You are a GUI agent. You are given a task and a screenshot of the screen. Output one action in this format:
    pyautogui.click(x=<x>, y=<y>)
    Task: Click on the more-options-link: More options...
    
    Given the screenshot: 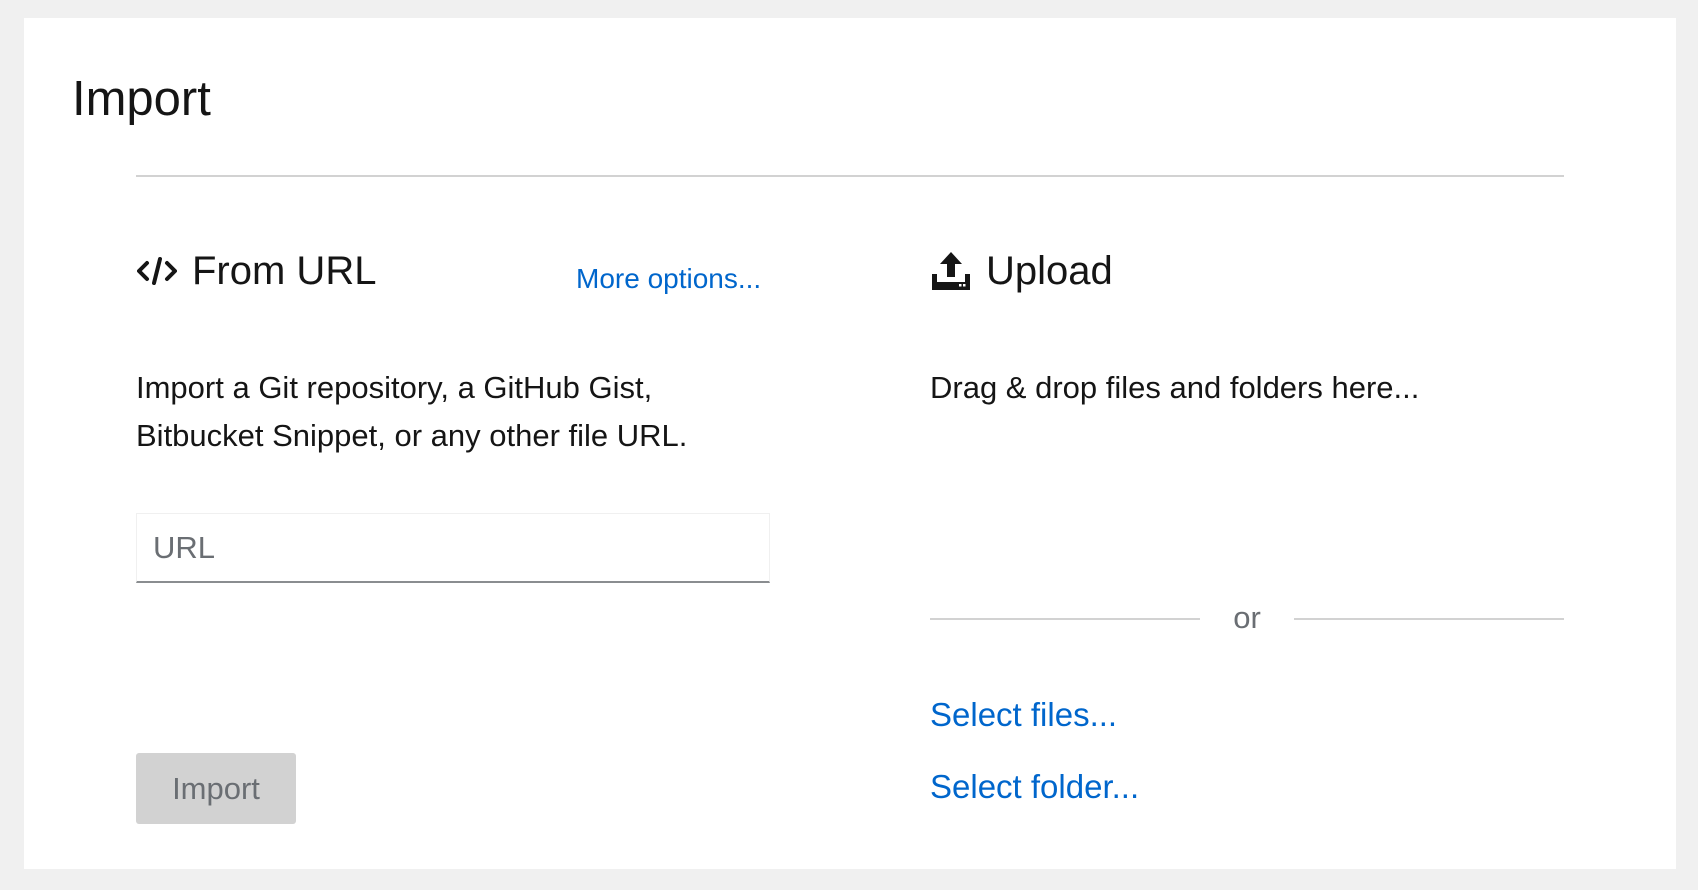 What is the action you would take?
    pyautogui.click(x=668, y=279)
    